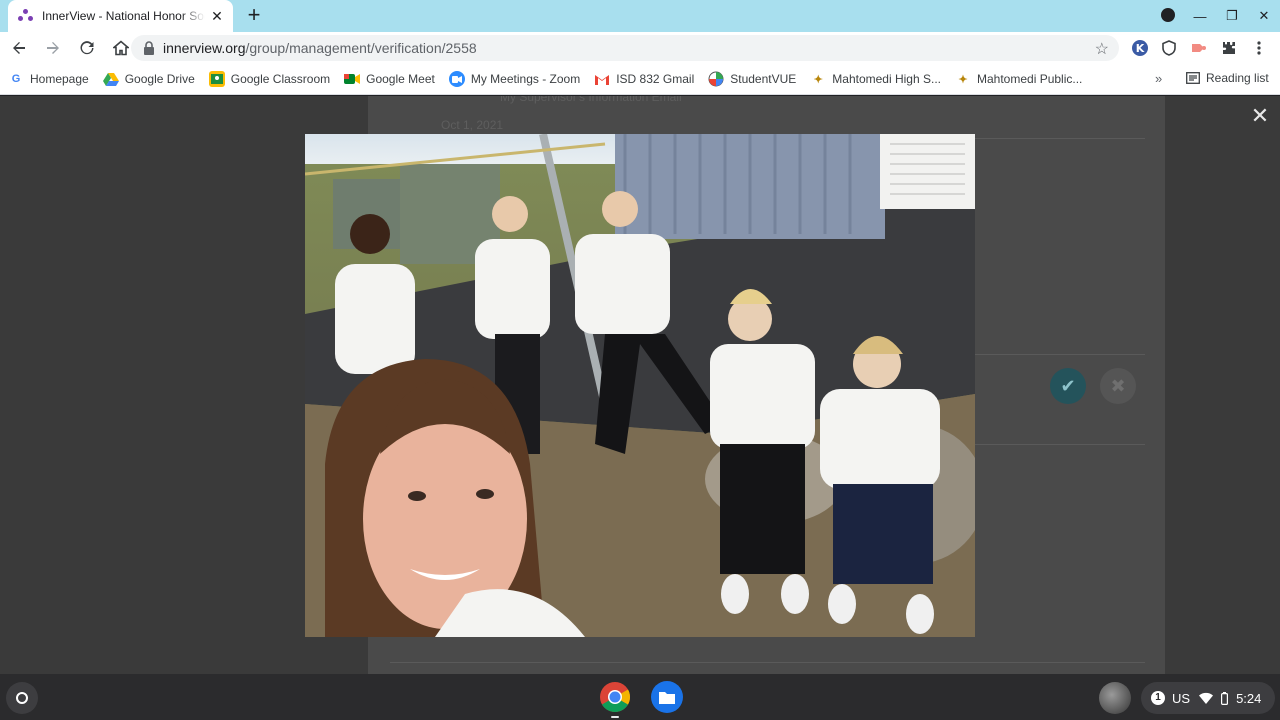 The width and height of the screenshot is (1280, 720). Describe the element at coordinates (389, 79) in the screenshot. I see `bookmark-google-meet: Google Meet` at that location.